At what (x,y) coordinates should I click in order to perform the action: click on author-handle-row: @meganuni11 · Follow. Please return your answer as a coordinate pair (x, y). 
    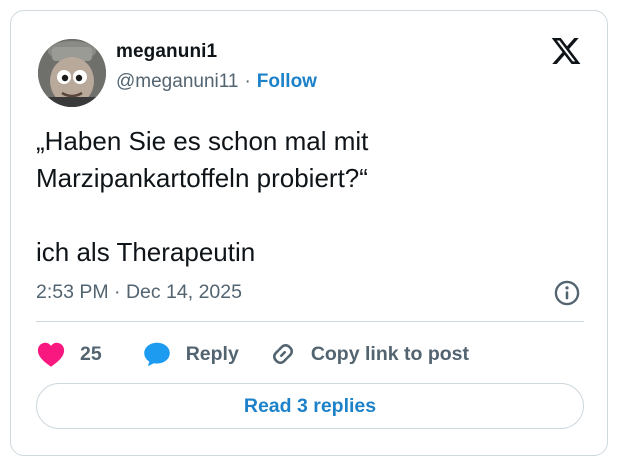
    Looking at the image, I should click on (216, 82).